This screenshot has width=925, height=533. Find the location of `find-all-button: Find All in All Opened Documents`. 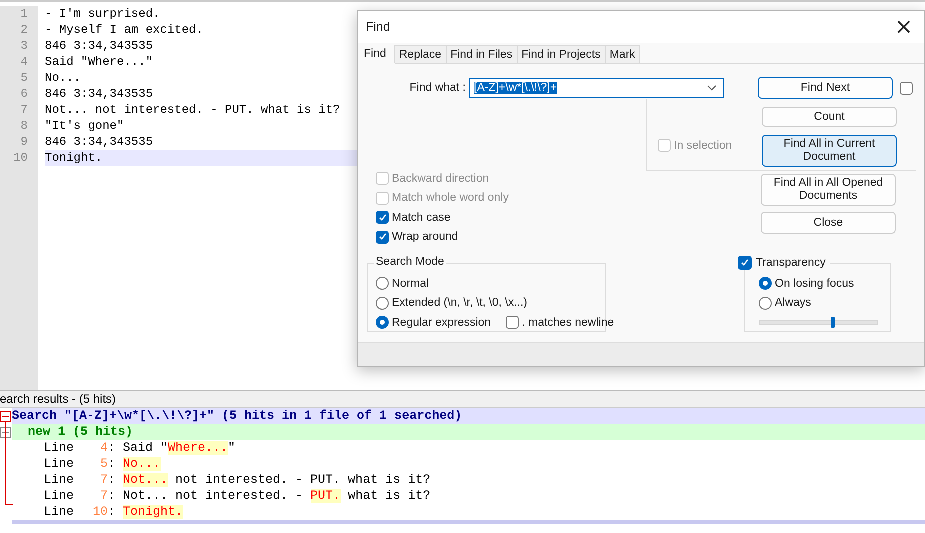

find-all-button: Find All in All Opened Documents is located at coordinates (828, 190).